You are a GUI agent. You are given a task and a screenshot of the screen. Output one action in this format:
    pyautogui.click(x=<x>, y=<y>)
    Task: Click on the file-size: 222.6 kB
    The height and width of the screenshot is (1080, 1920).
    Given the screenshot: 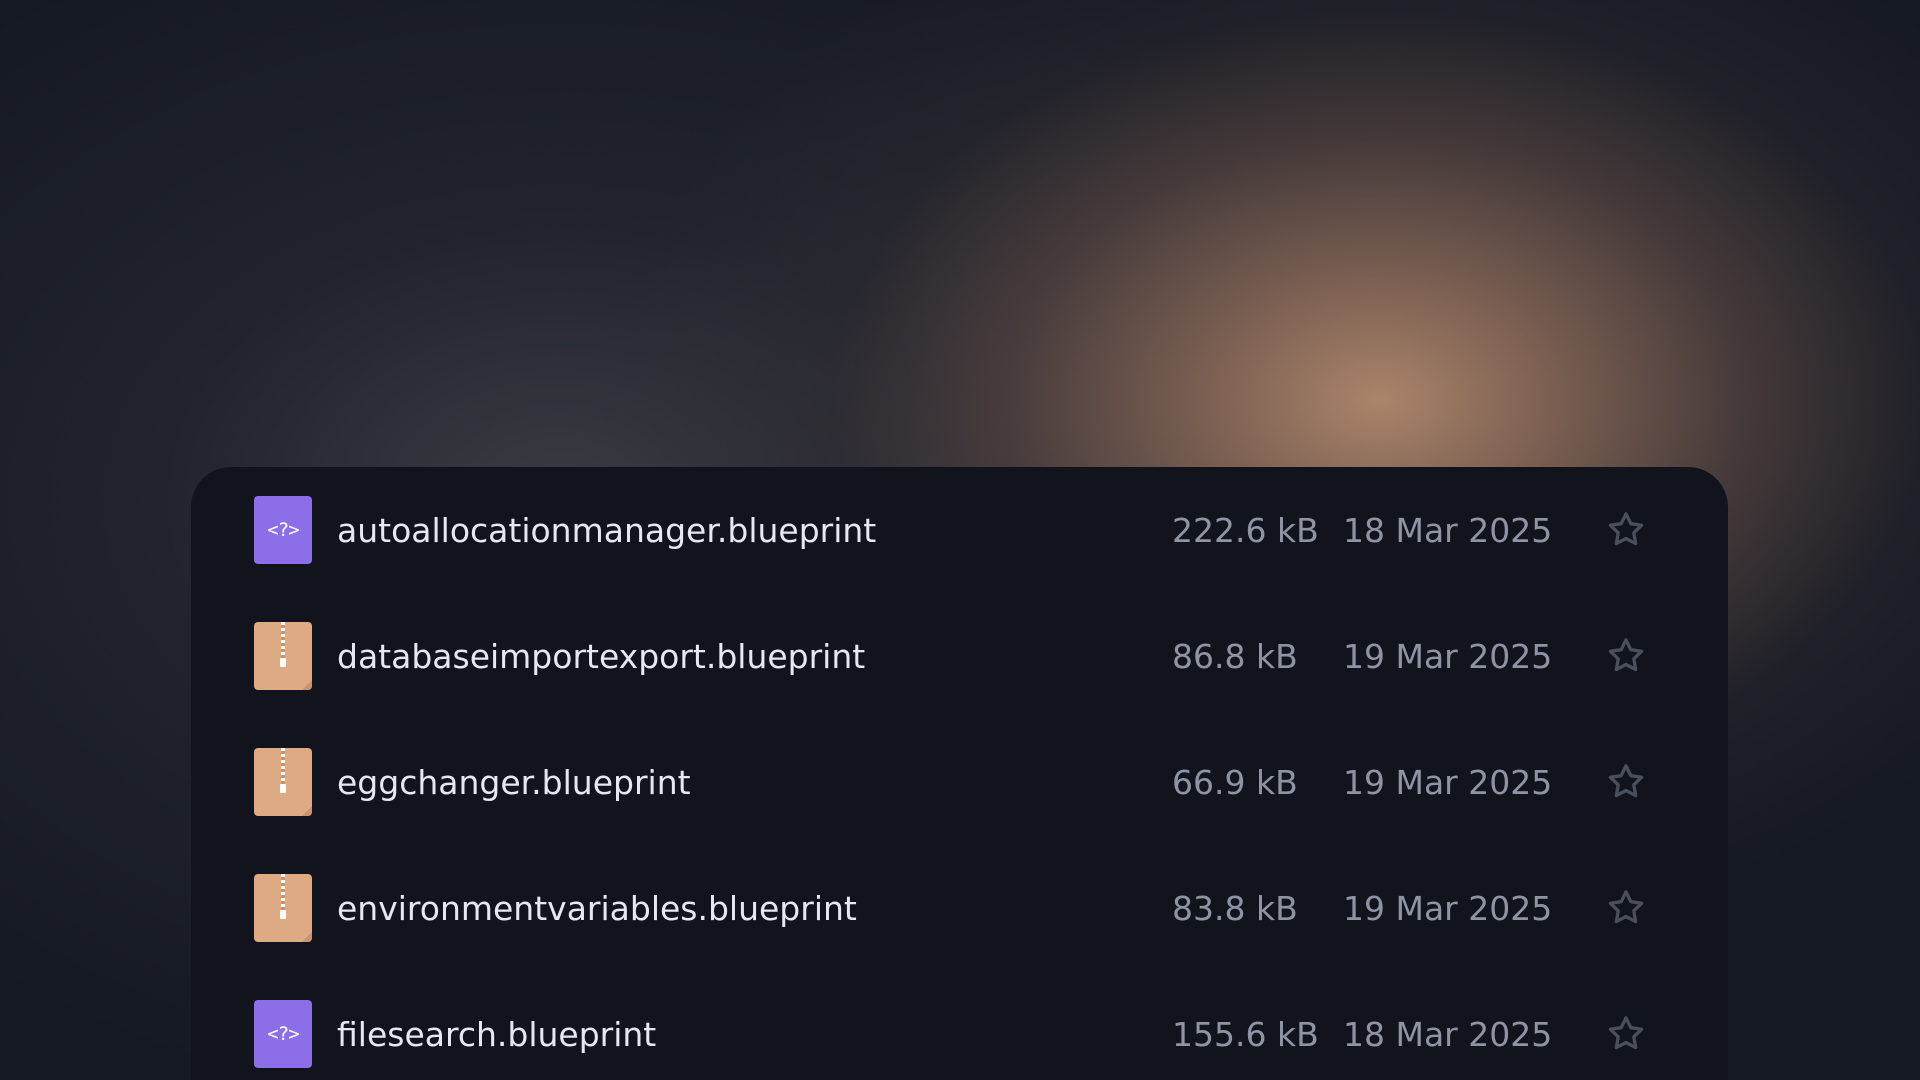 What is the action you would take?
    pyautogui.click(x=1245, y=530)
    